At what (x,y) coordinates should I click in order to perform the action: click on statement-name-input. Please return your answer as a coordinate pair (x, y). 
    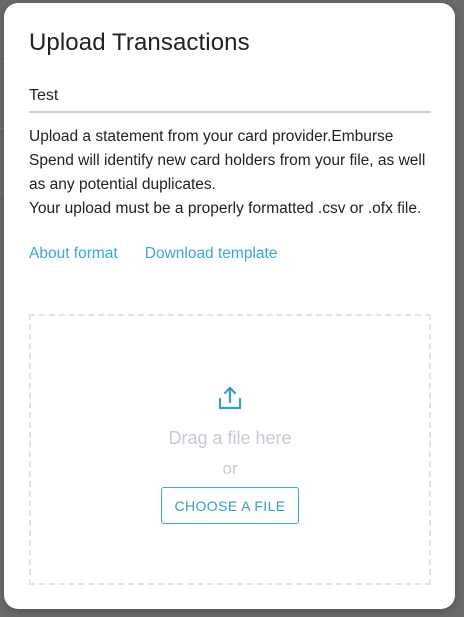
    Looking at the image, I should click on (230, 98).